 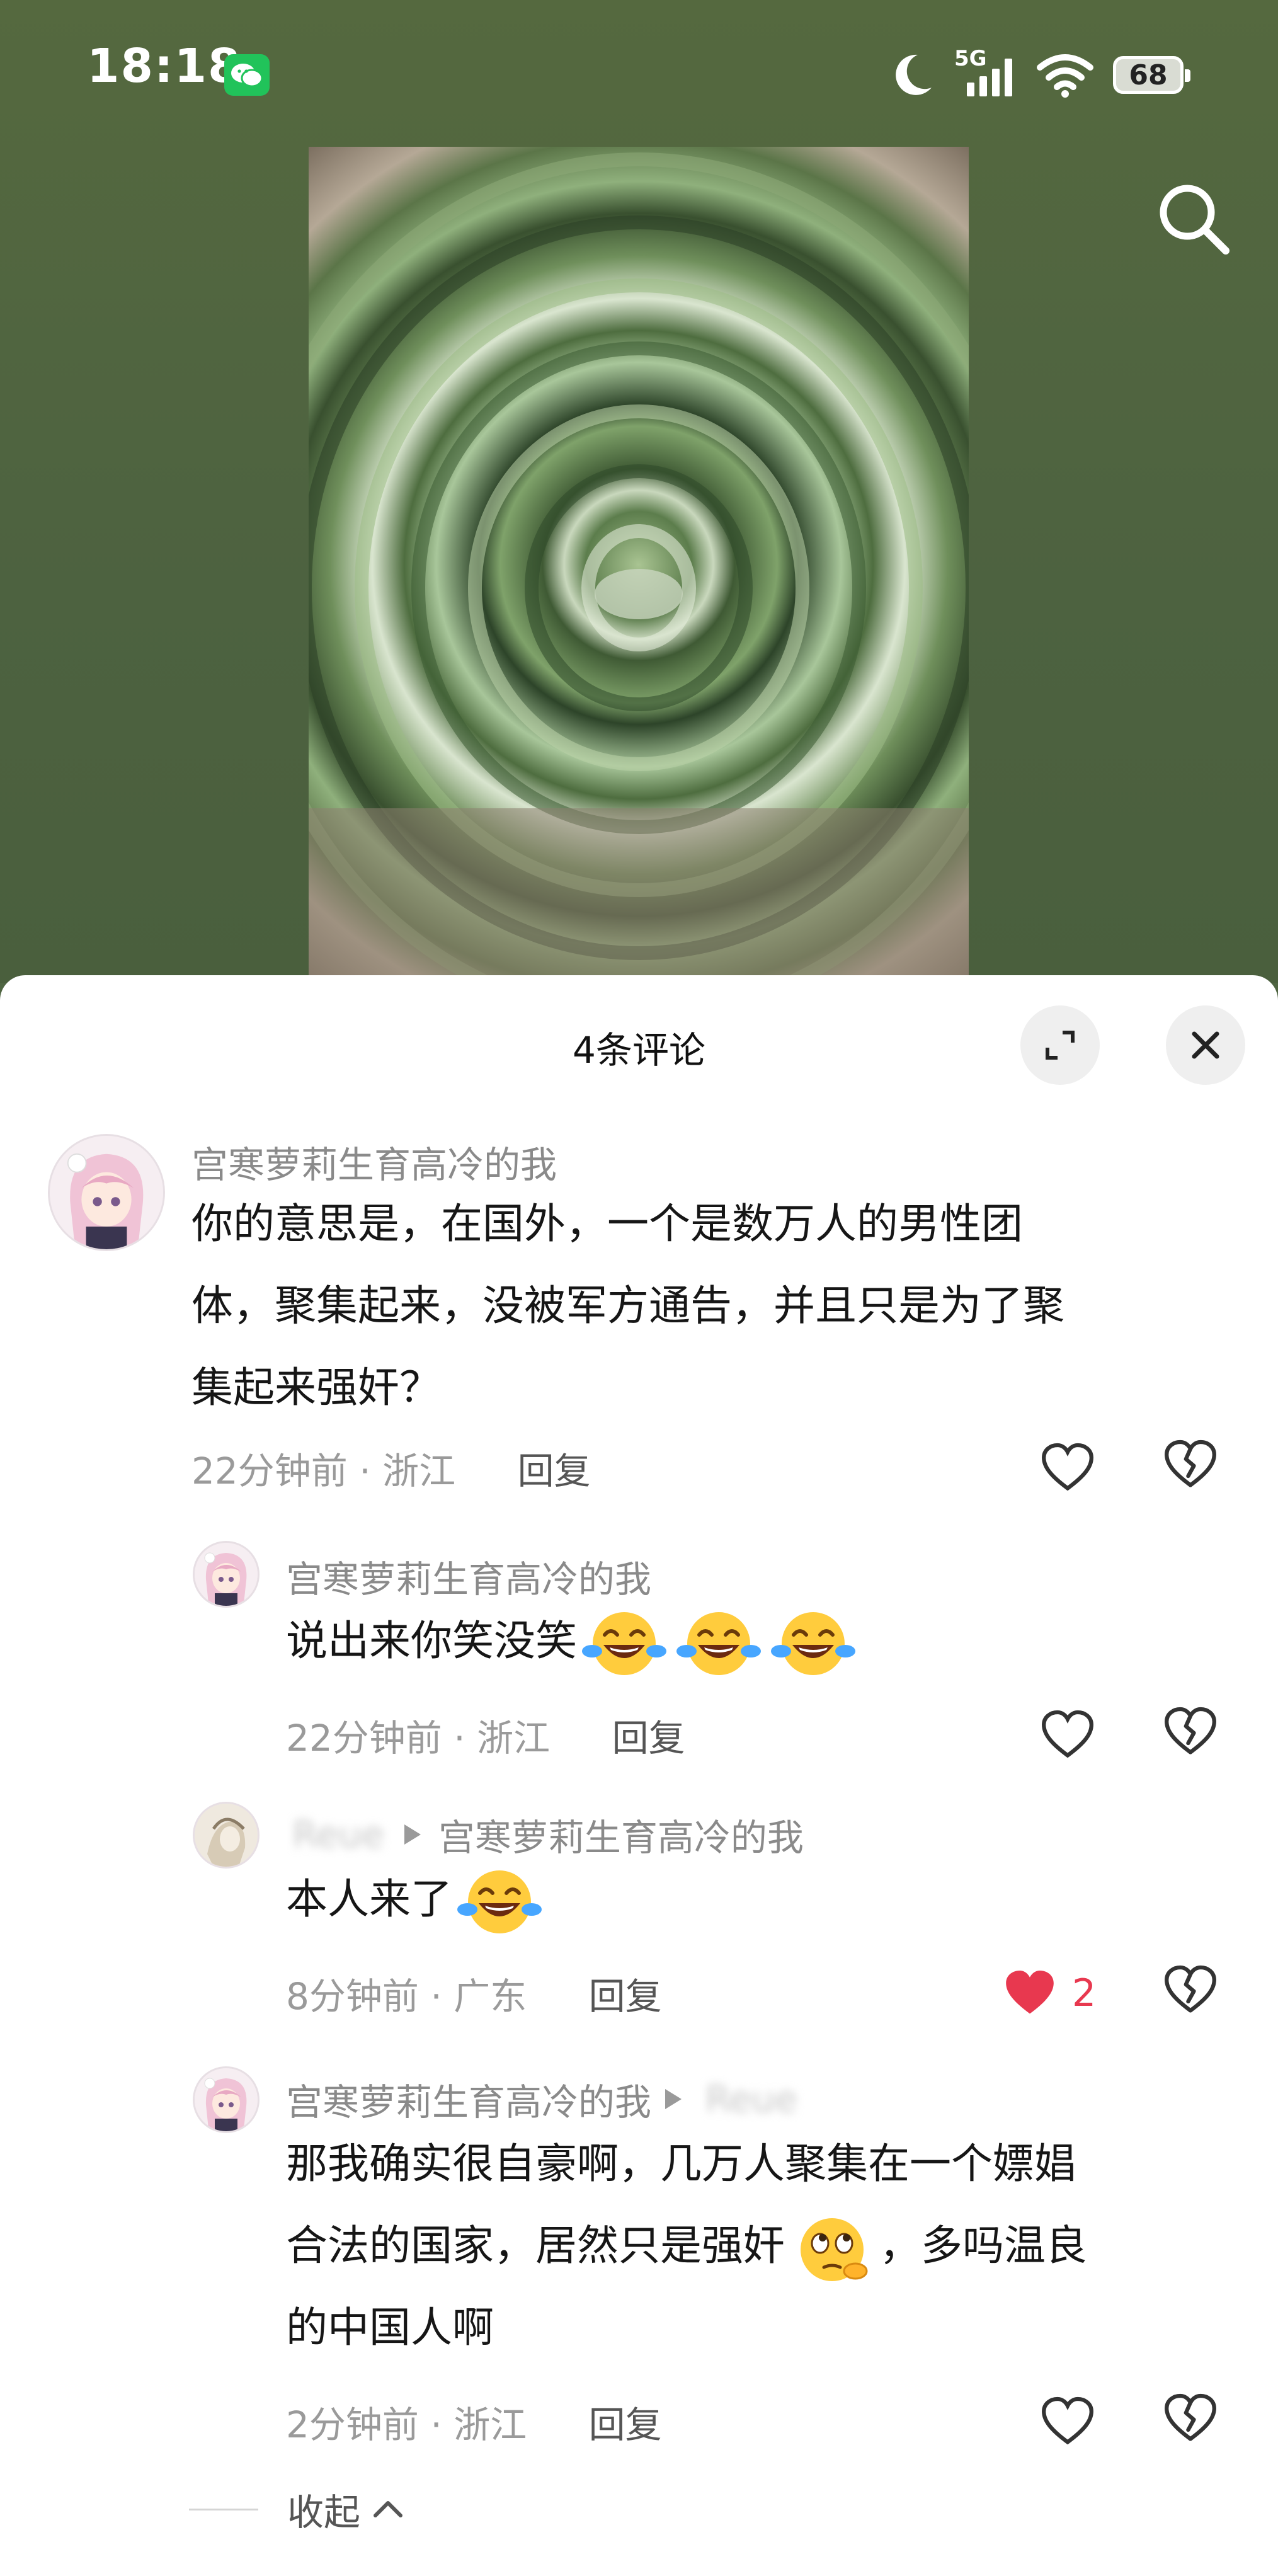 I want to click on comment-text-content: 本人来了, so click(x=369, y=1899).